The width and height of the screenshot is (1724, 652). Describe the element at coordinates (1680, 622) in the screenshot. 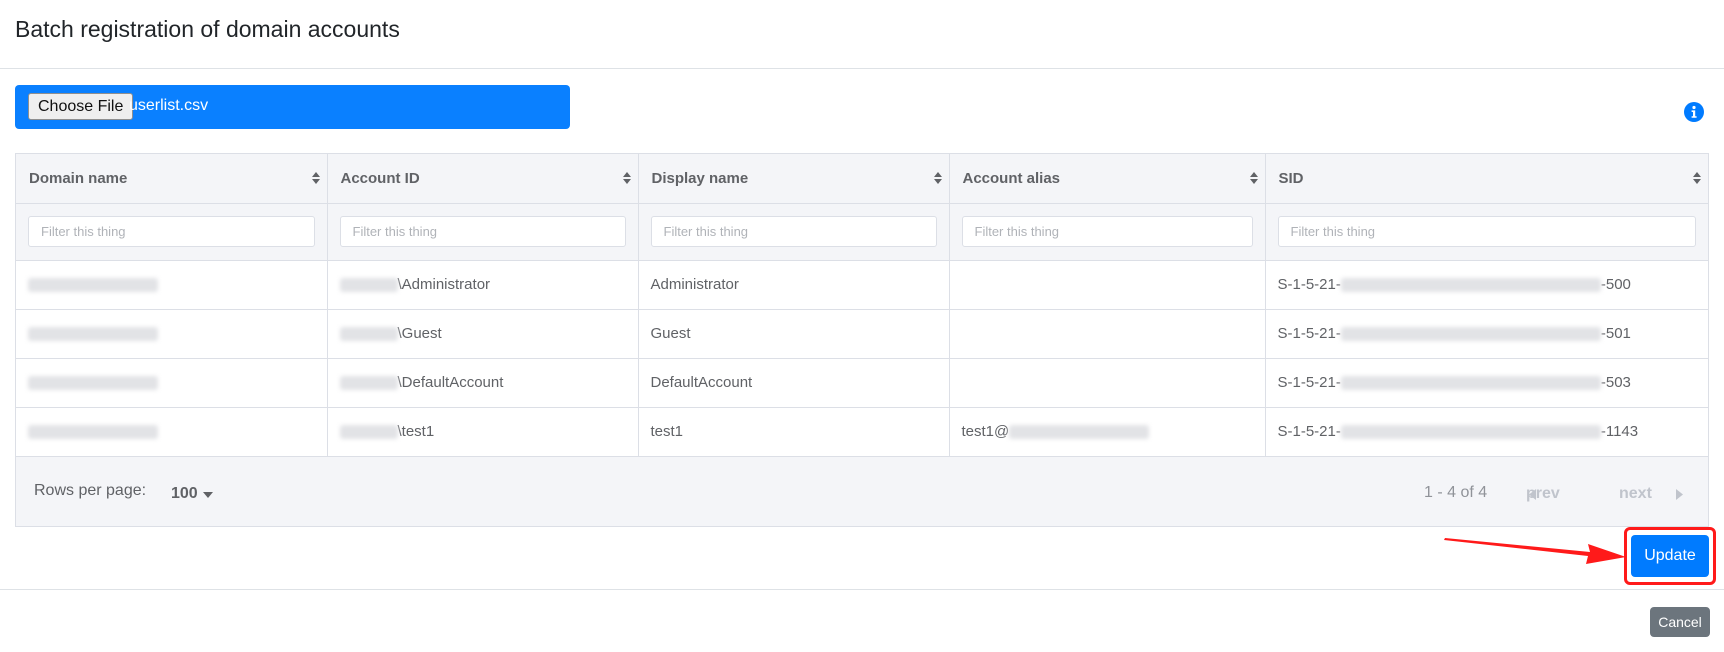

I see `cancel-button: Cancel` at that location.